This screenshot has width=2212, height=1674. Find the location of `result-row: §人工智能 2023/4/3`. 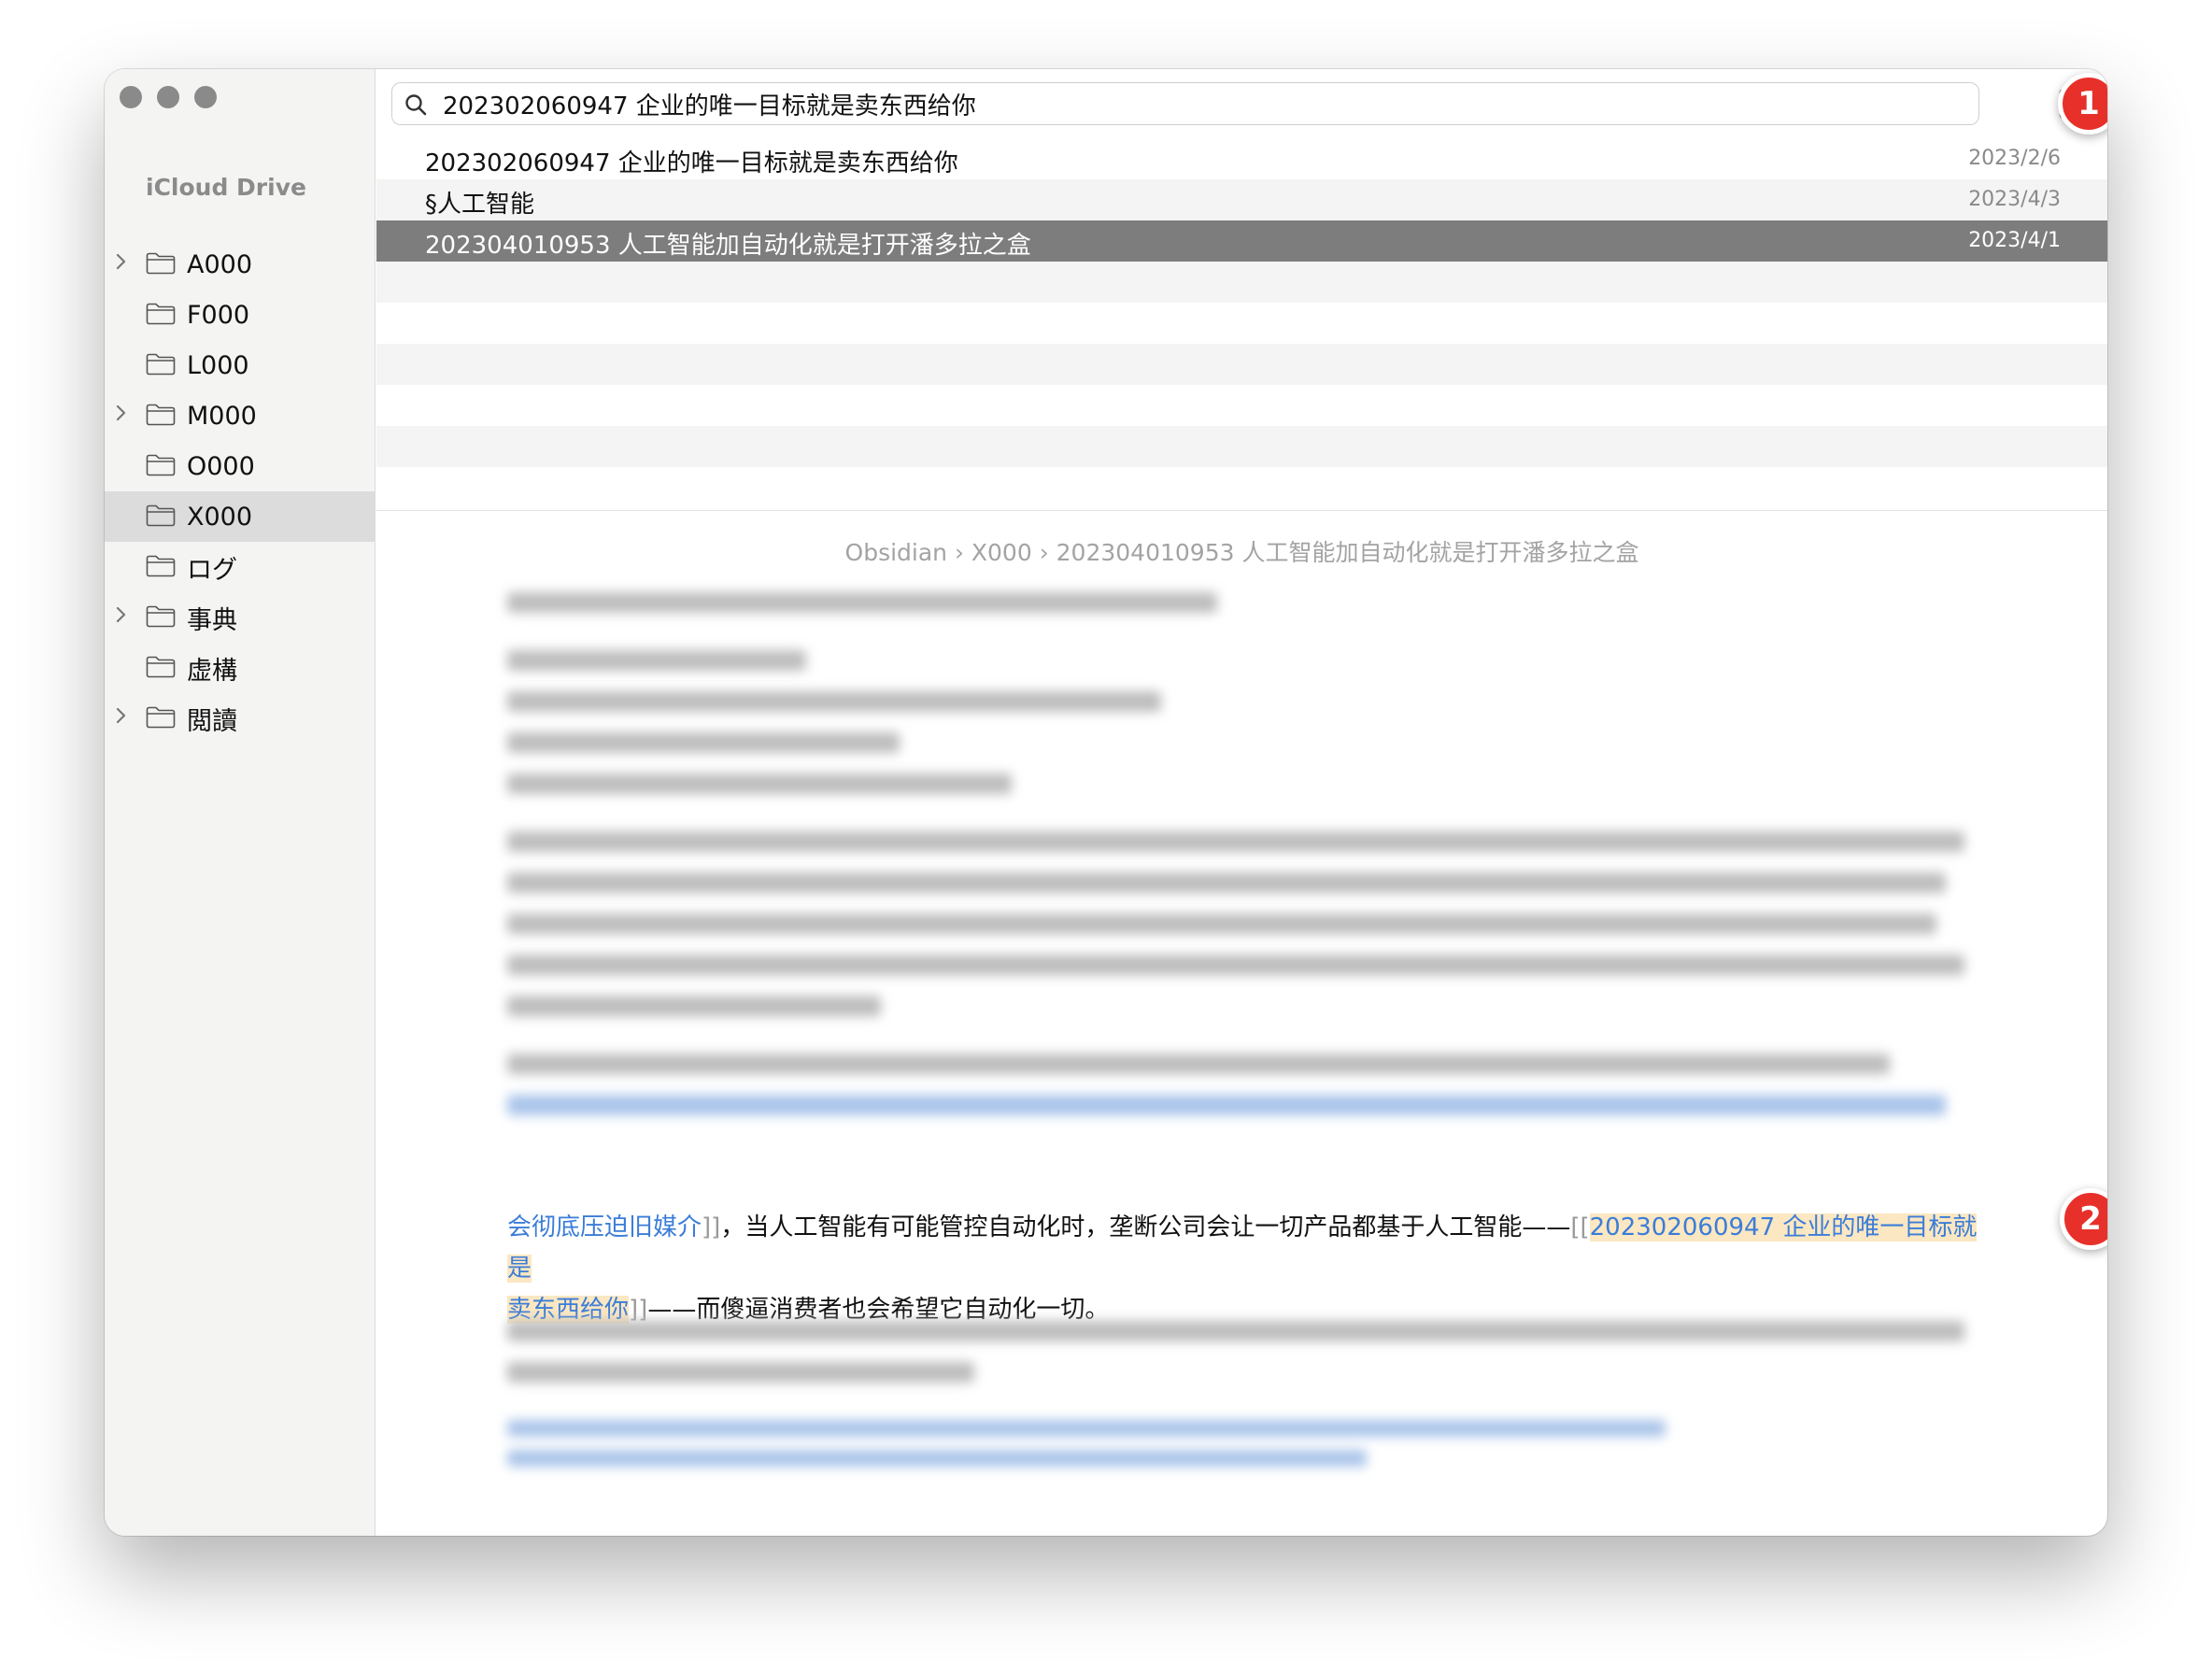

result-row: §人工智能 2023/4/3 is located at coordinates (1241, 199).